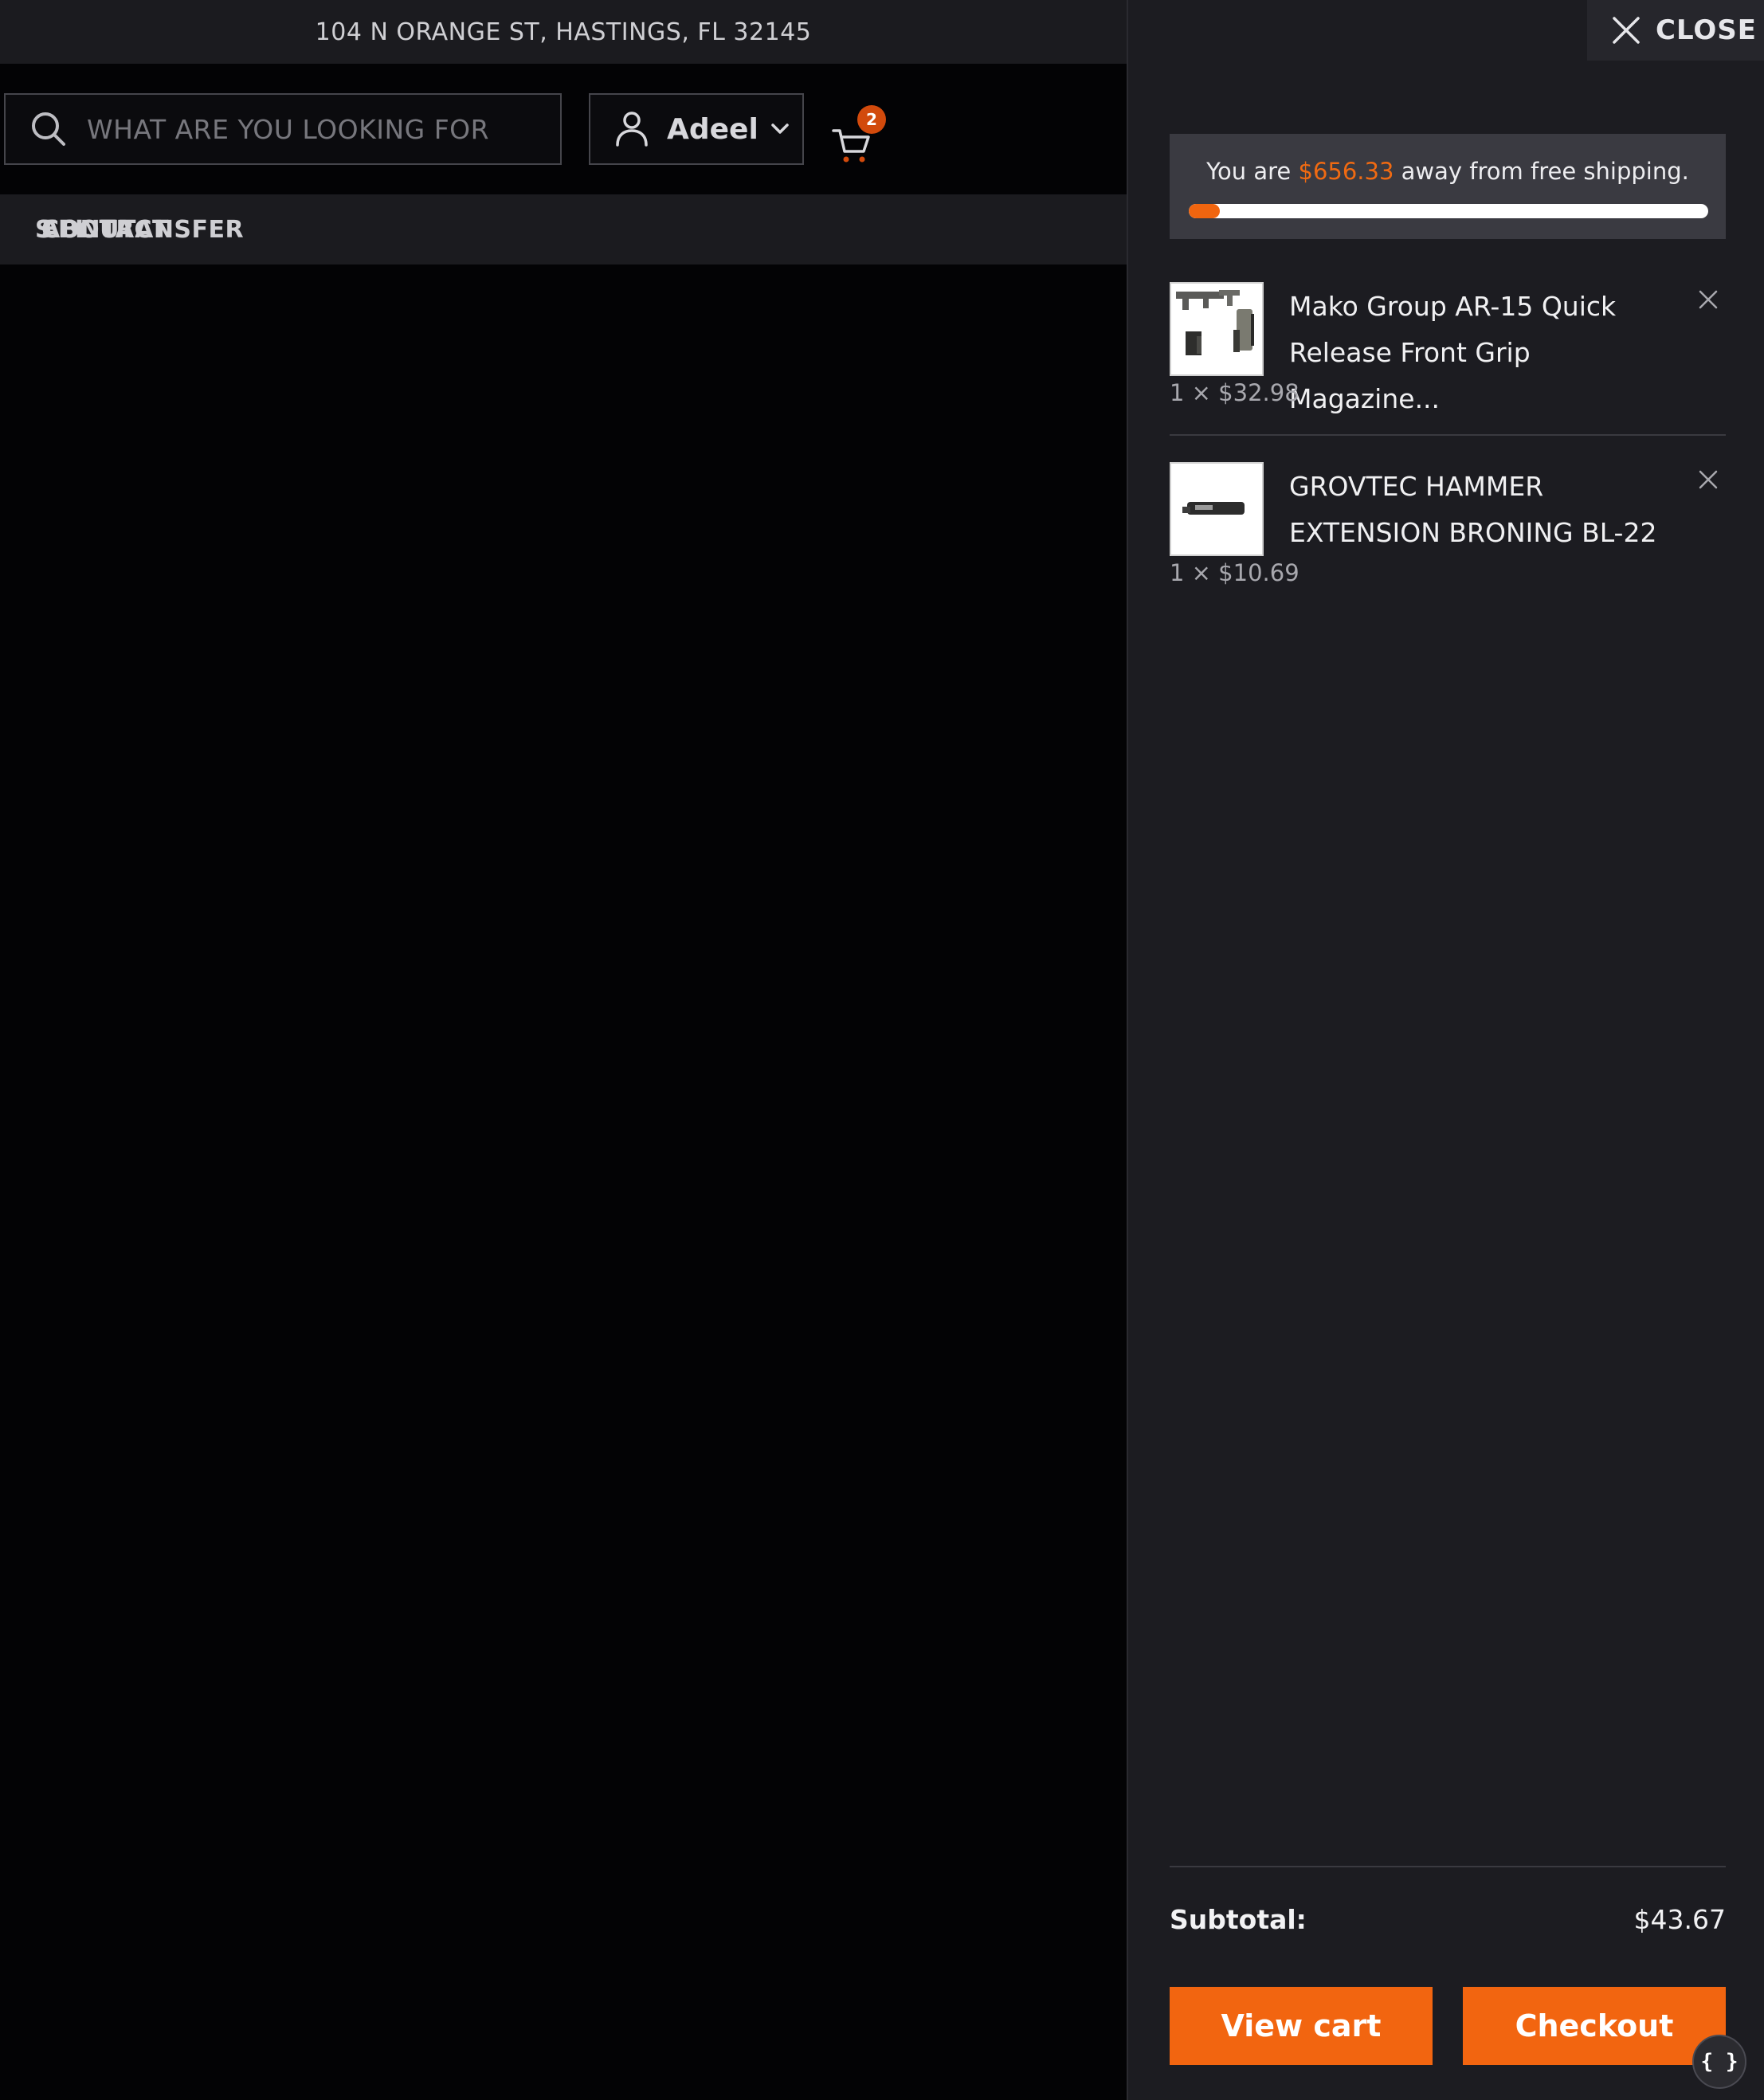  I want to click on subtotal-row: Subtotal: $43.67, so click(1448, 1919).